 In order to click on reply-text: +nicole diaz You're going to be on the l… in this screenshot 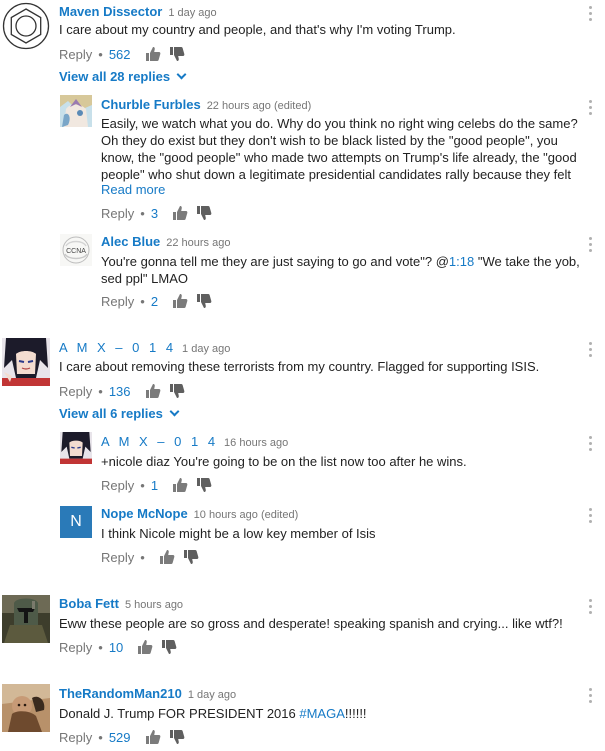, I will do `click(284, 461)`.